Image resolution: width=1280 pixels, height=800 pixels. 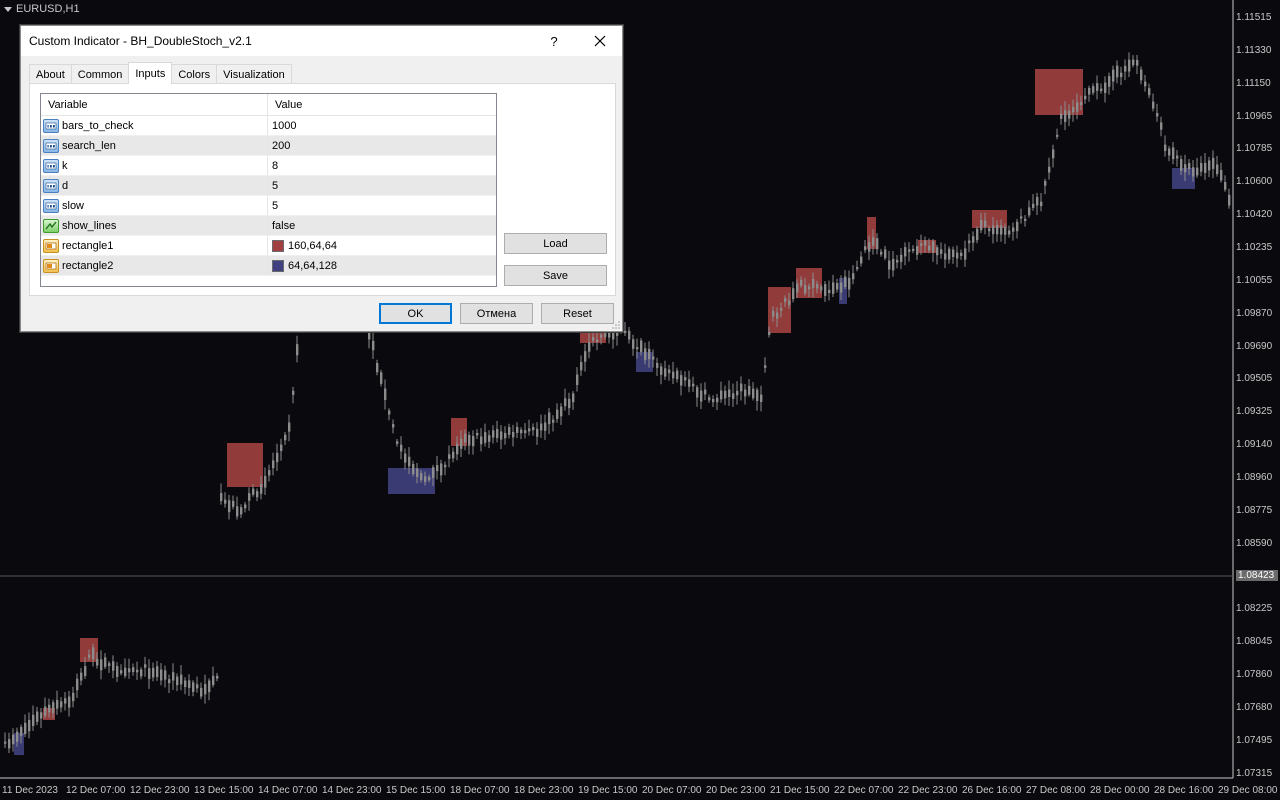 I want to click on column-header-variable: Variable, so click(x=154, y=104).